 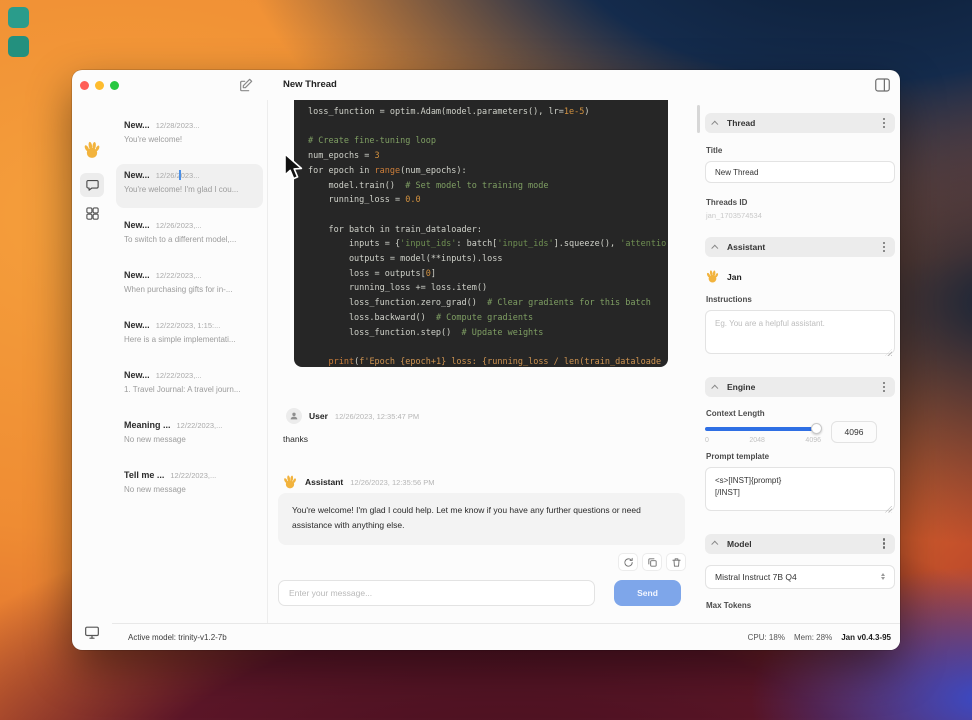 I want to click on select-stepper-icon, so click(x=883, y=576).